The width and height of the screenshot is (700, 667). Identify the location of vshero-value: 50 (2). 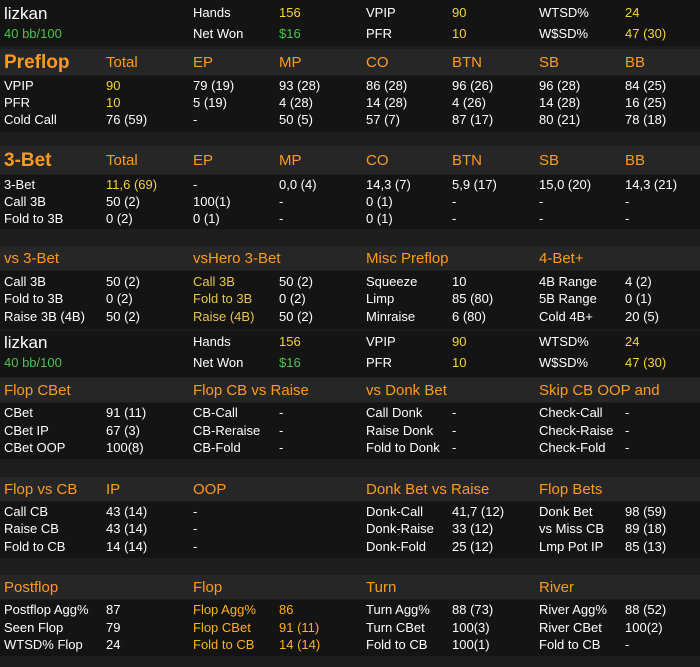
(296, 281).